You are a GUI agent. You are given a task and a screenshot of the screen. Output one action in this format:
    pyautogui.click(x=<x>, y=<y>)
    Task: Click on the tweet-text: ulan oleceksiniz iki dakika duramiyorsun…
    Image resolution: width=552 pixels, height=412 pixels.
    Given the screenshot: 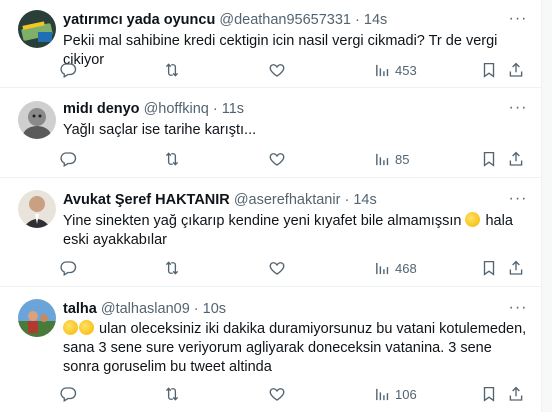 What is the action you would take?
    pyautogui.click(x=295, y=348)
    